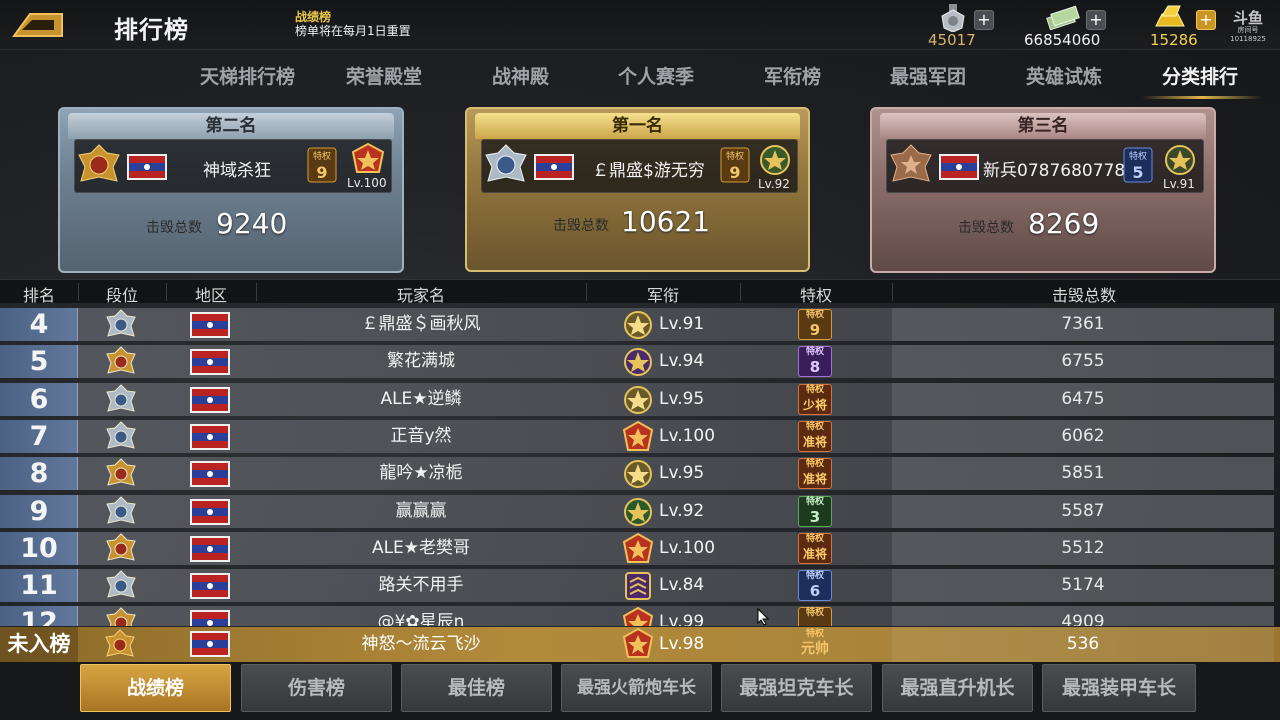 The height and width of the screenshot is (720, 1280). What do you see at coordinates (39, 474) in the screenshot?
I see `rank-number: 8` at bounding box center [39, 474].